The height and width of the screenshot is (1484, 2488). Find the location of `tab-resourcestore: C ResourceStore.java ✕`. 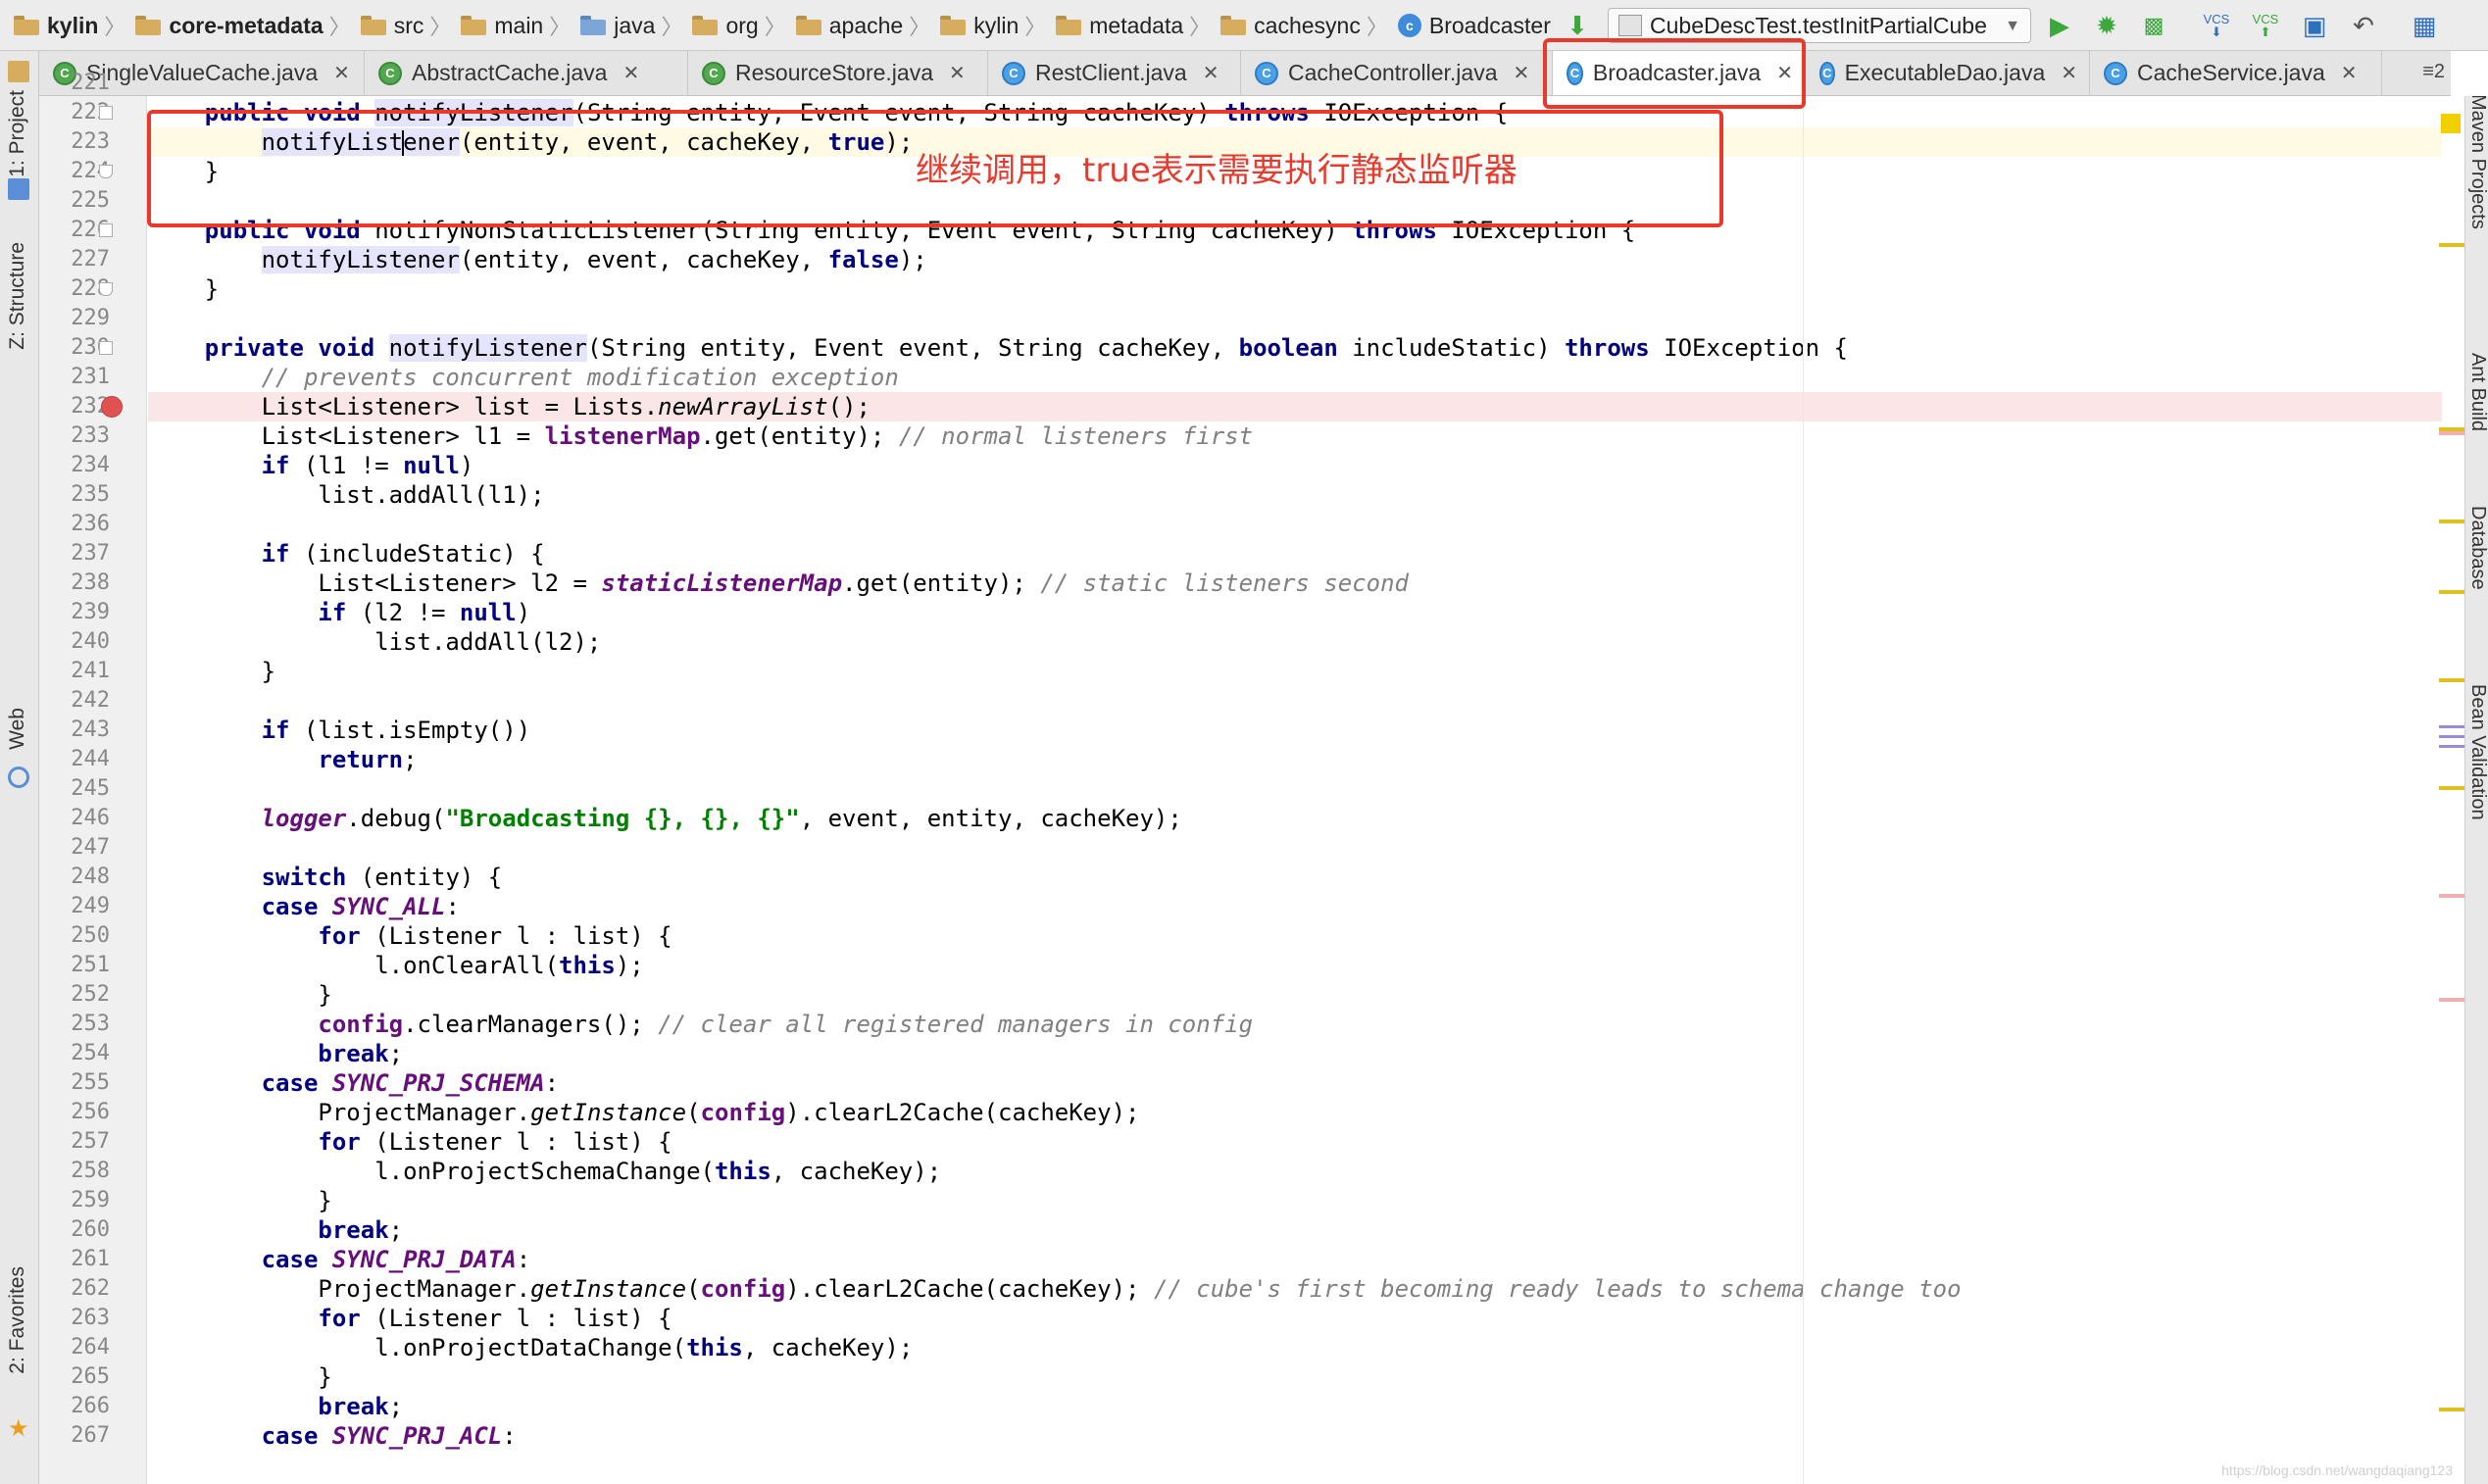

tab-resourcestore: C ResourceStore.java ✕ is located at coordinates (838, 73).